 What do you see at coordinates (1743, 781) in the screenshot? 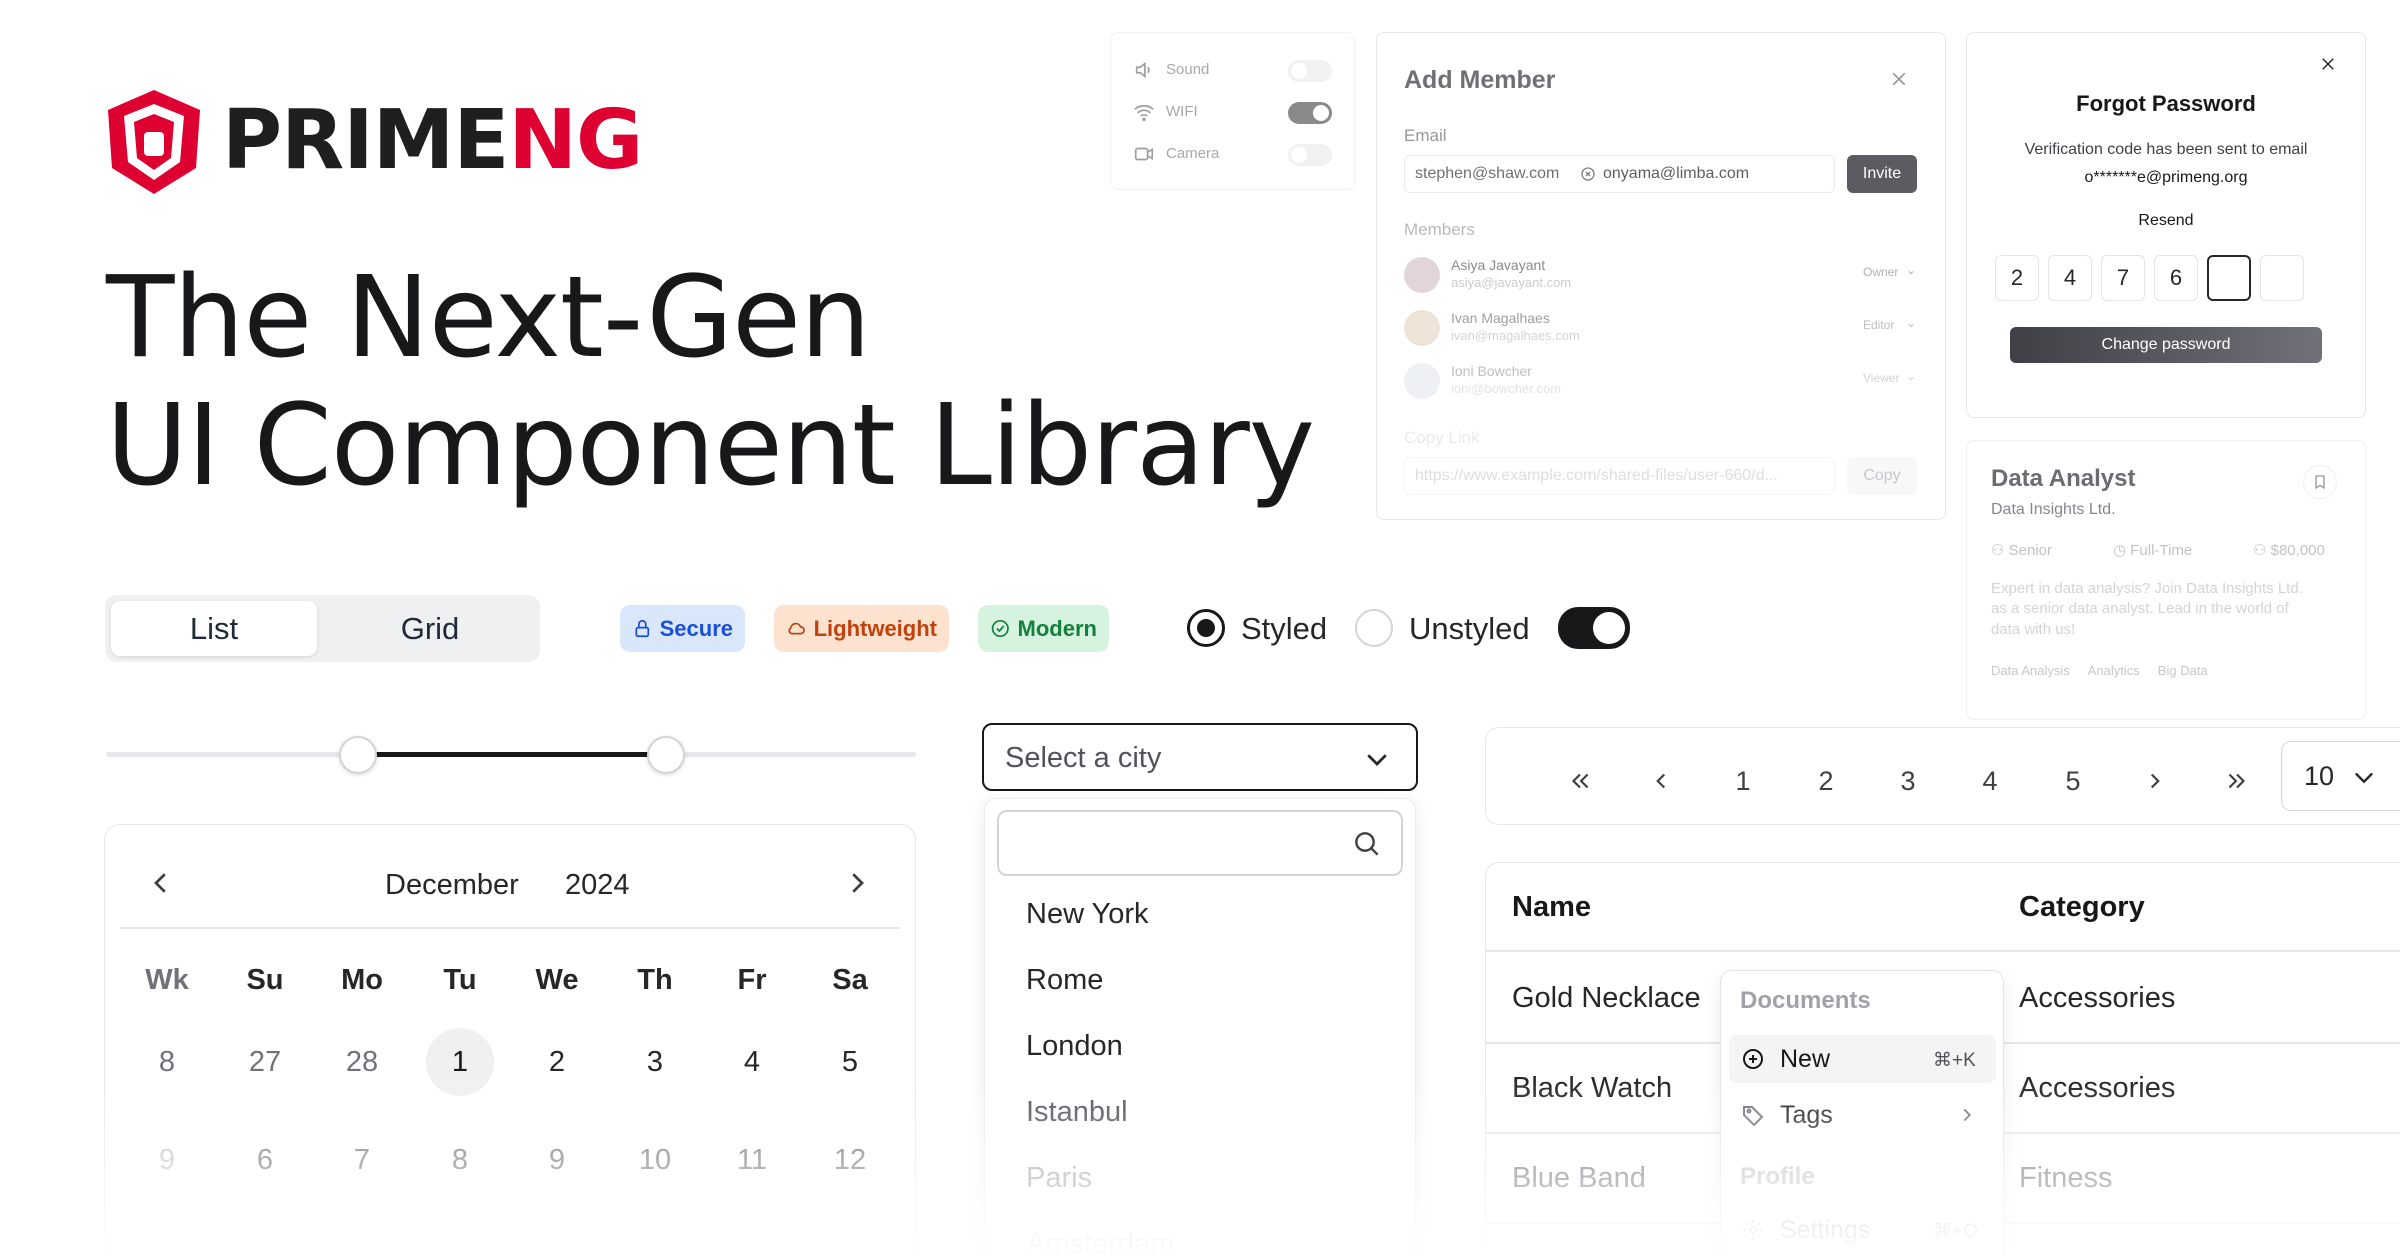
I see `paginator-page: 1` at bounding box center [1743, 781].